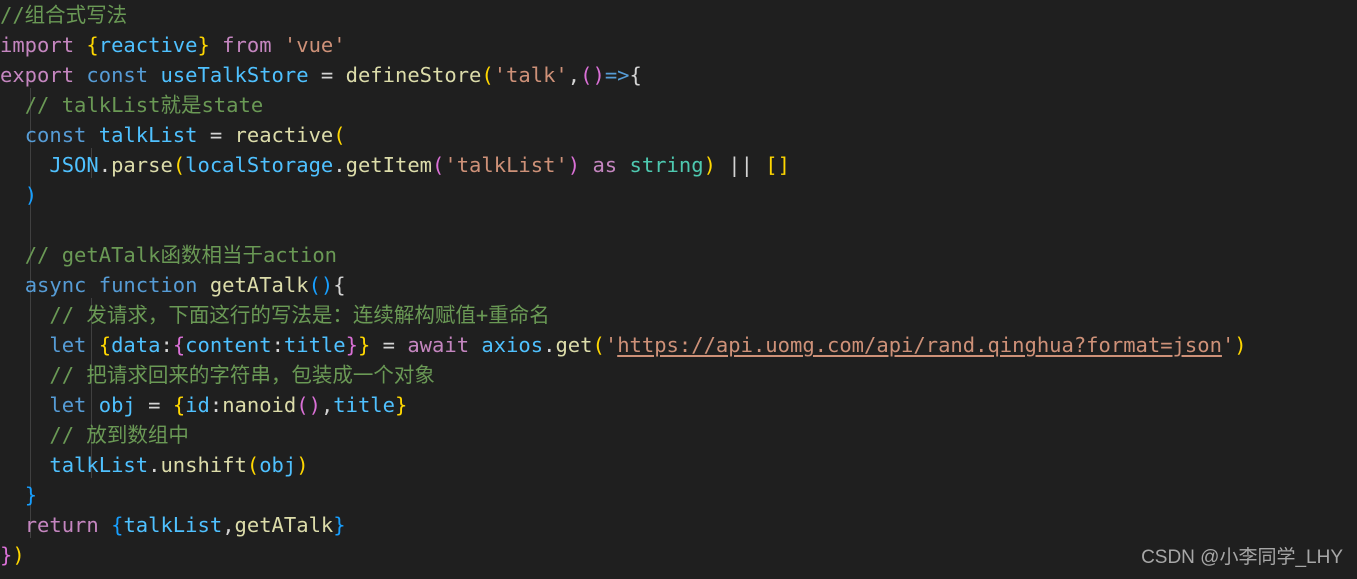  I want to click on code-token: // getATalk函数相当于action, so click(181, 255).